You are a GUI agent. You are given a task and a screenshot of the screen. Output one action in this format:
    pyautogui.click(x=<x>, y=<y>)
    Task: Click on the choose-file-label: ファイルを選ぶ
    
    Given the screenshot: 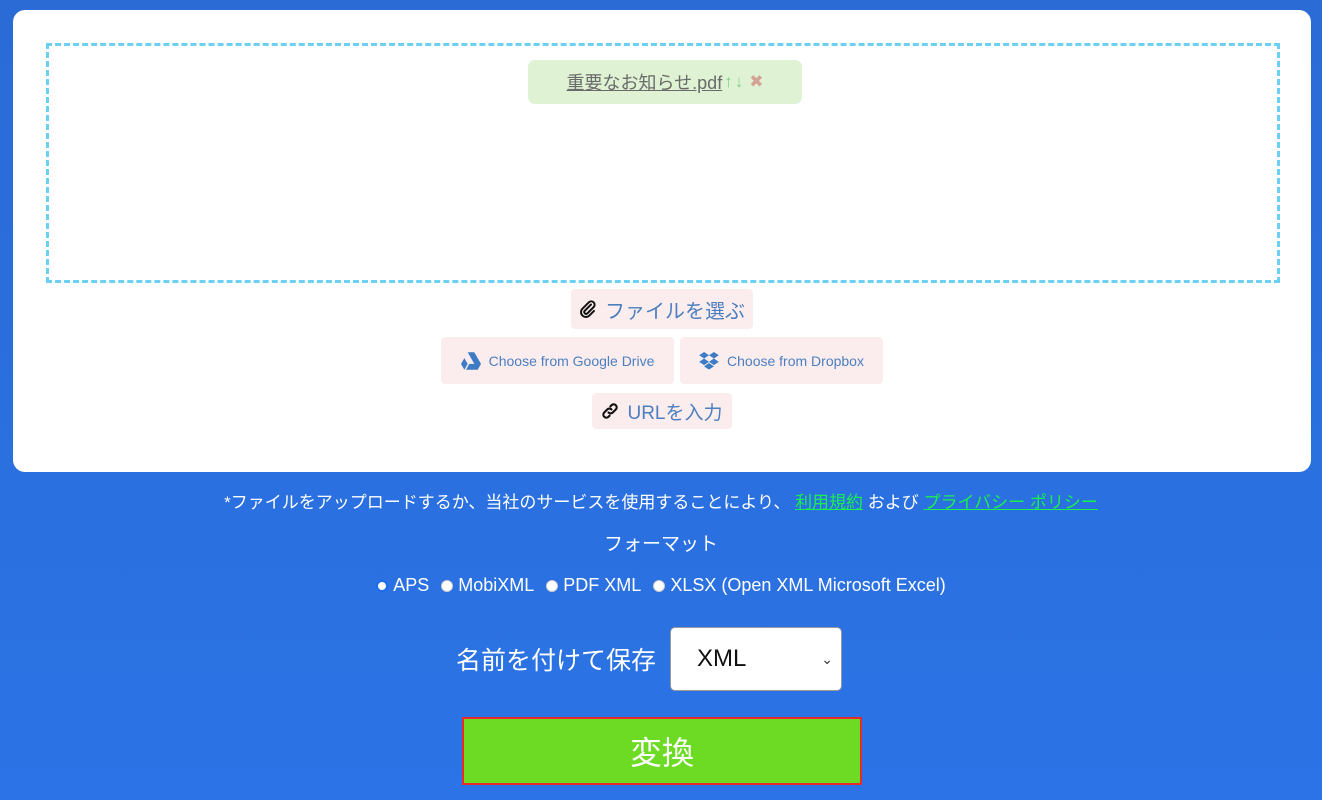 What is the action you would take?
    pyautogui.click(x=675, y=311)
    